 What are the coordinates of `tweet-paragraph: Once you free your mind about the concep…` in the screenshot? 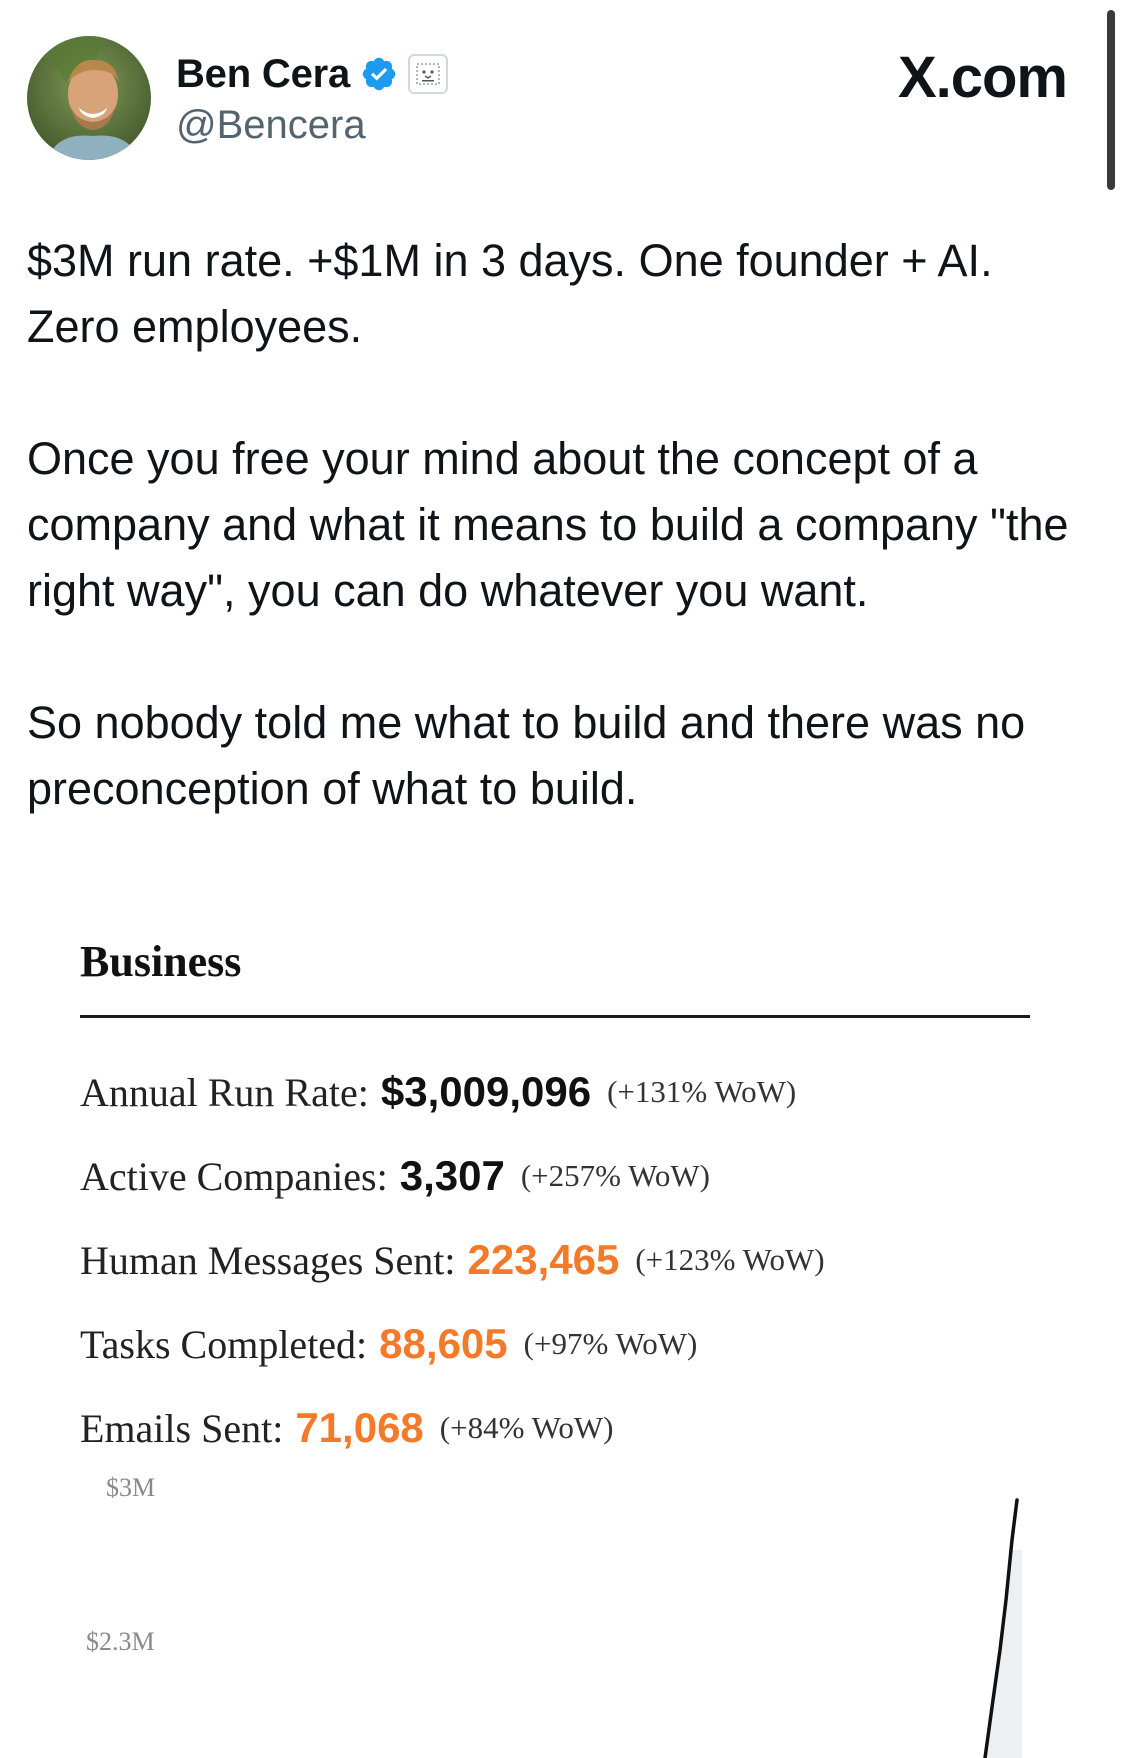 It's located at (548, 524).